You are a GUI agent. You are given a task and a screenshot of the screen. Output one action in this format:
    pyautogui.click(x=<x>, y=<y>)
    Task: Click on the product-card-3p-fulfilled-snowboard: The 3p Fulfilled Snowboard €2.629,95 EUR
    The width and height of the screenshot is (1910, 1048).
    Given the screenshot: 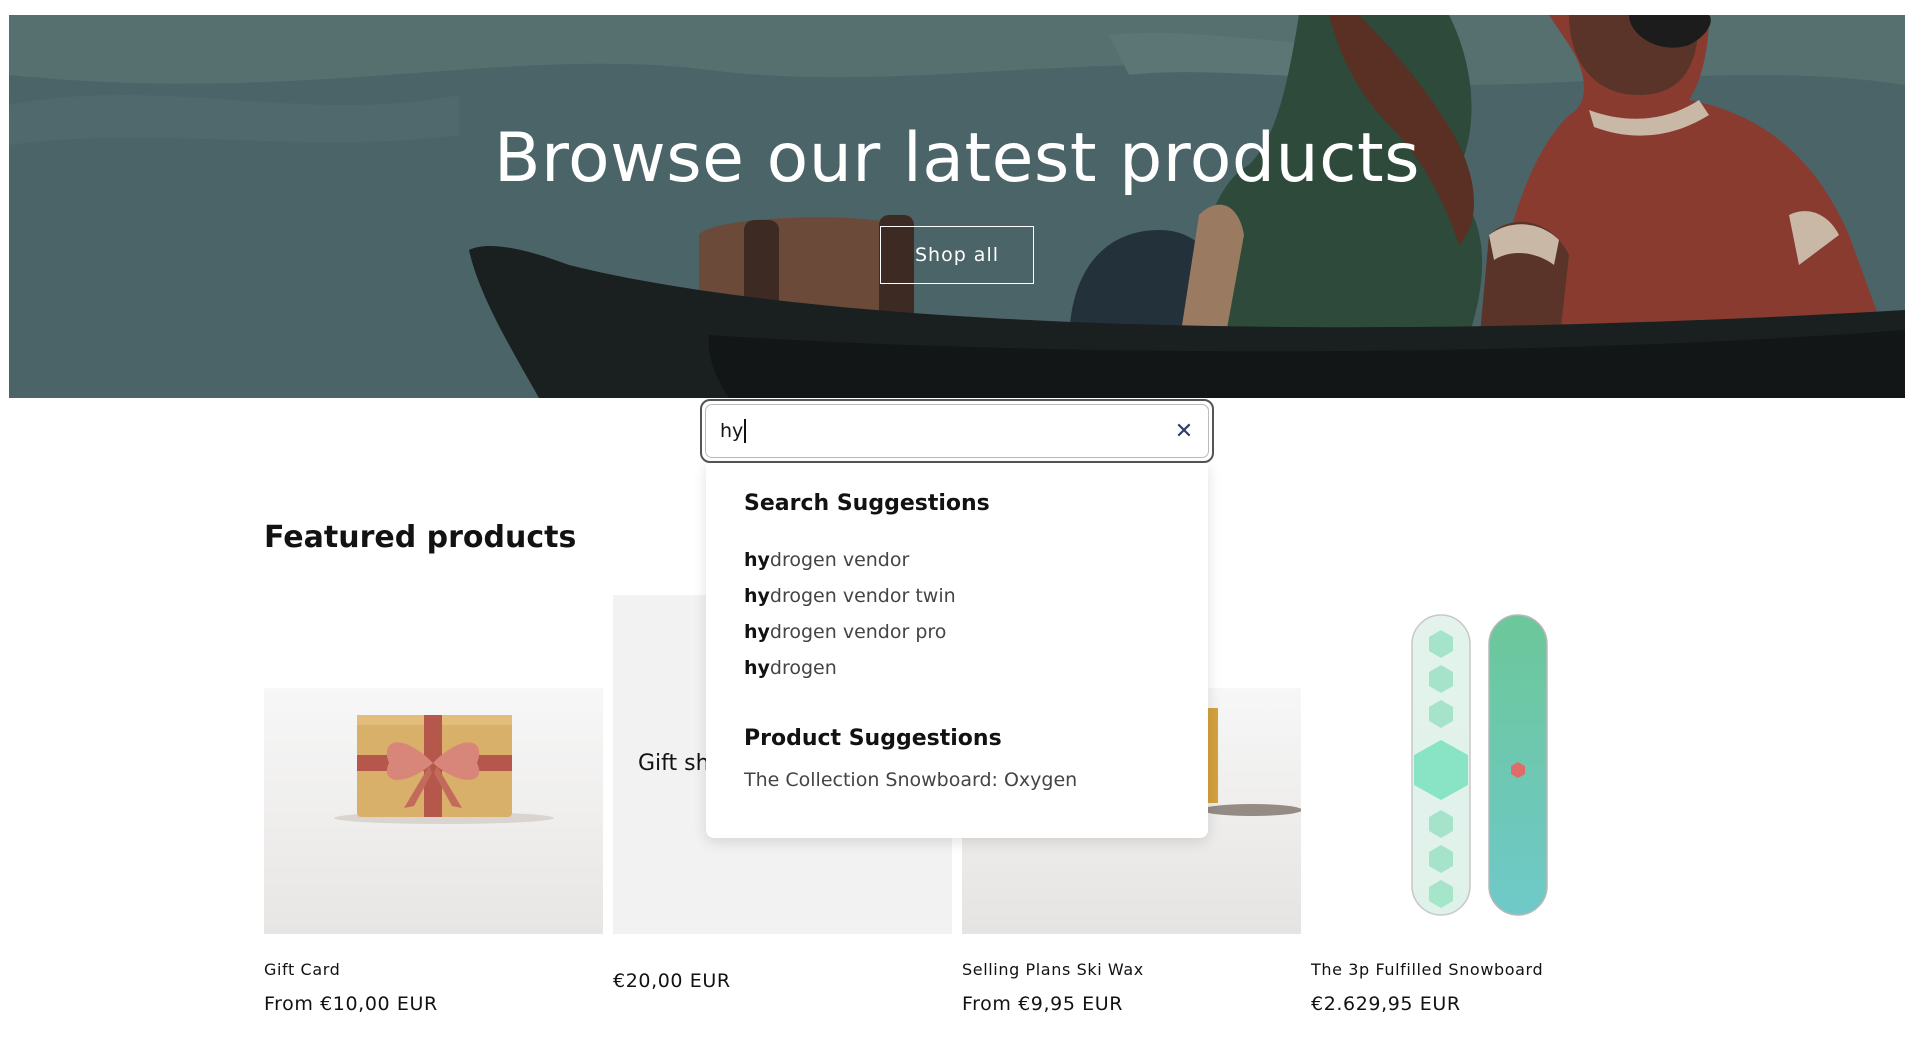 What is the action you would take?
    pyautogui.click(x=1480, y=805)
    